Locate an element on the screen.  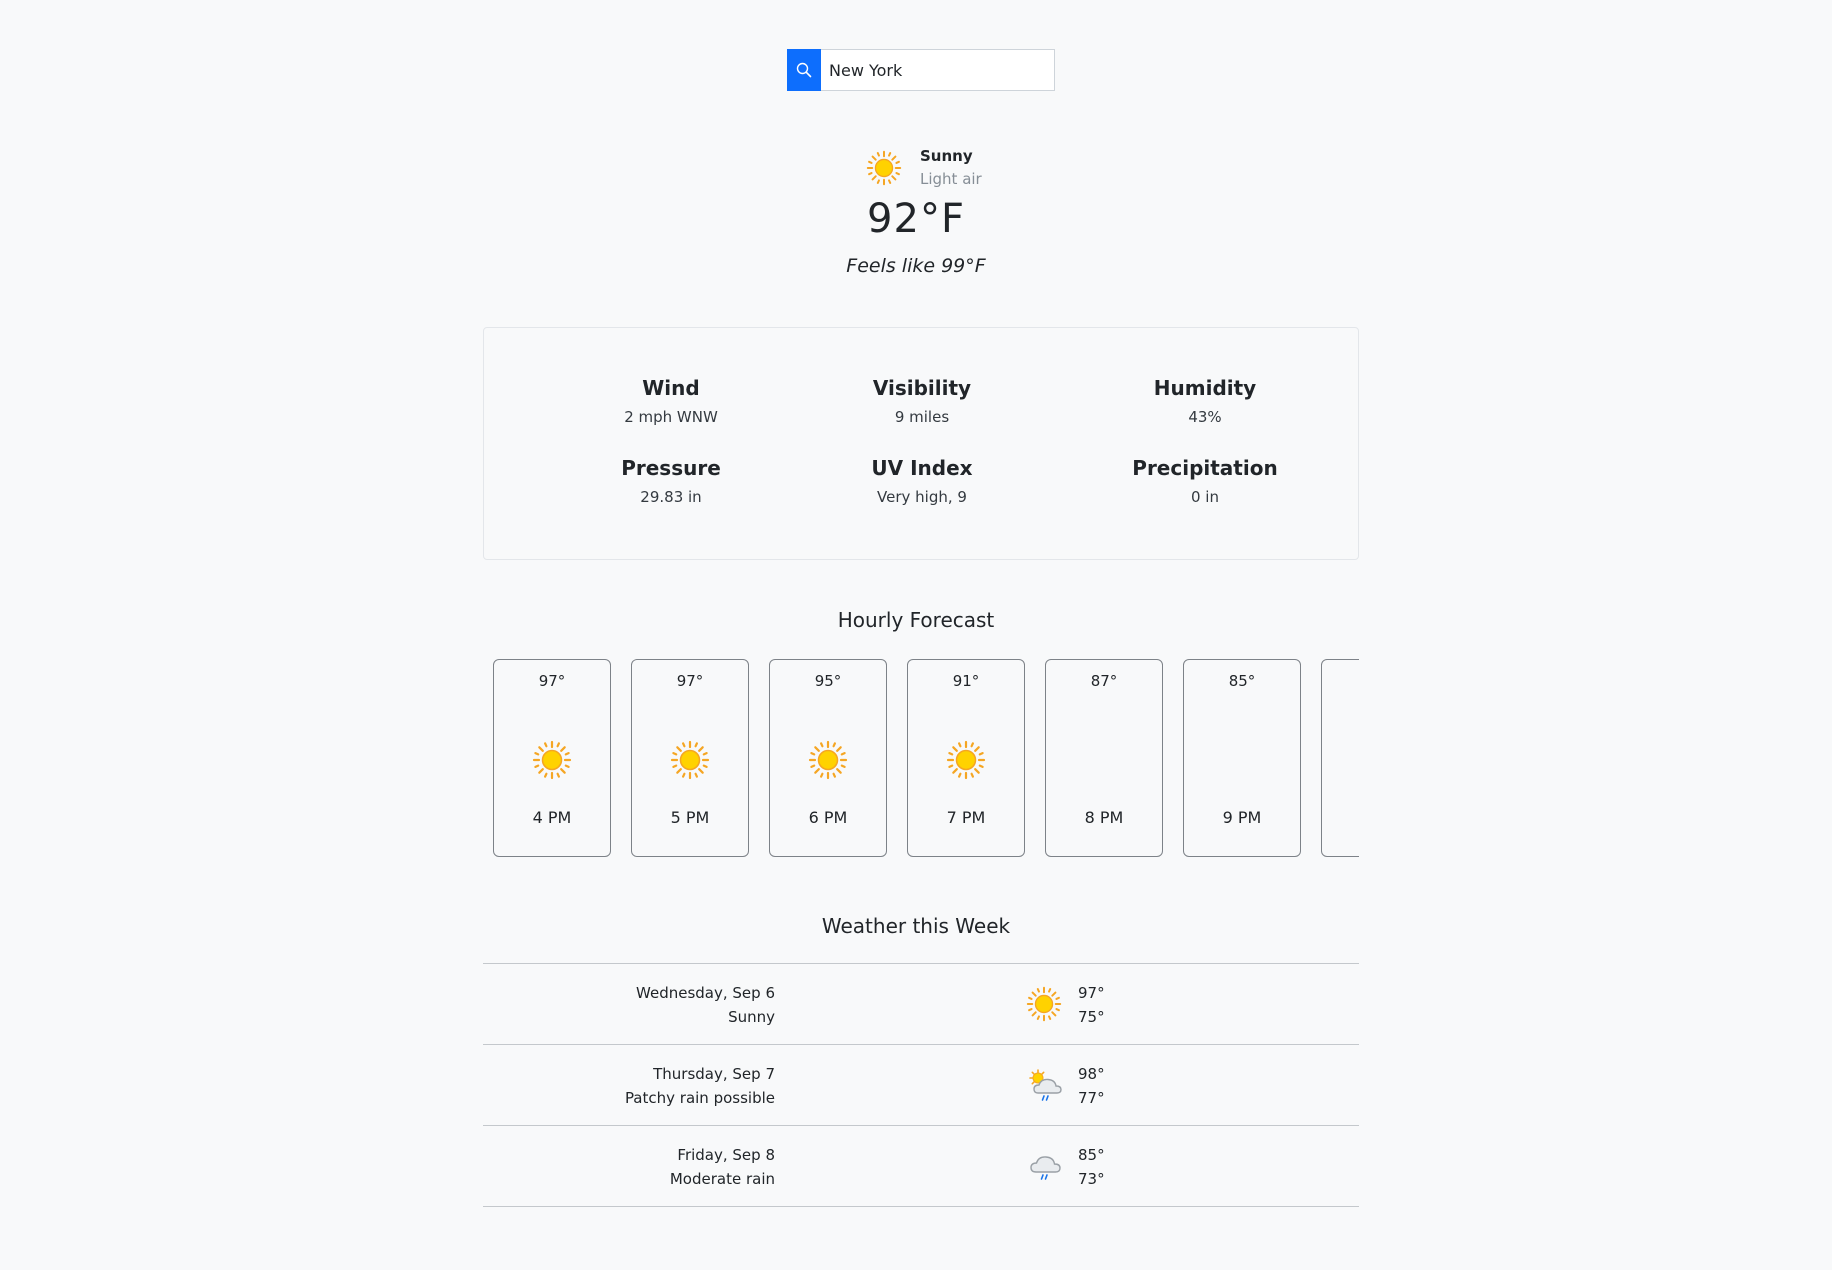
weekly-date: Friday, Sep 8 is located at coordinates (726, 1155).